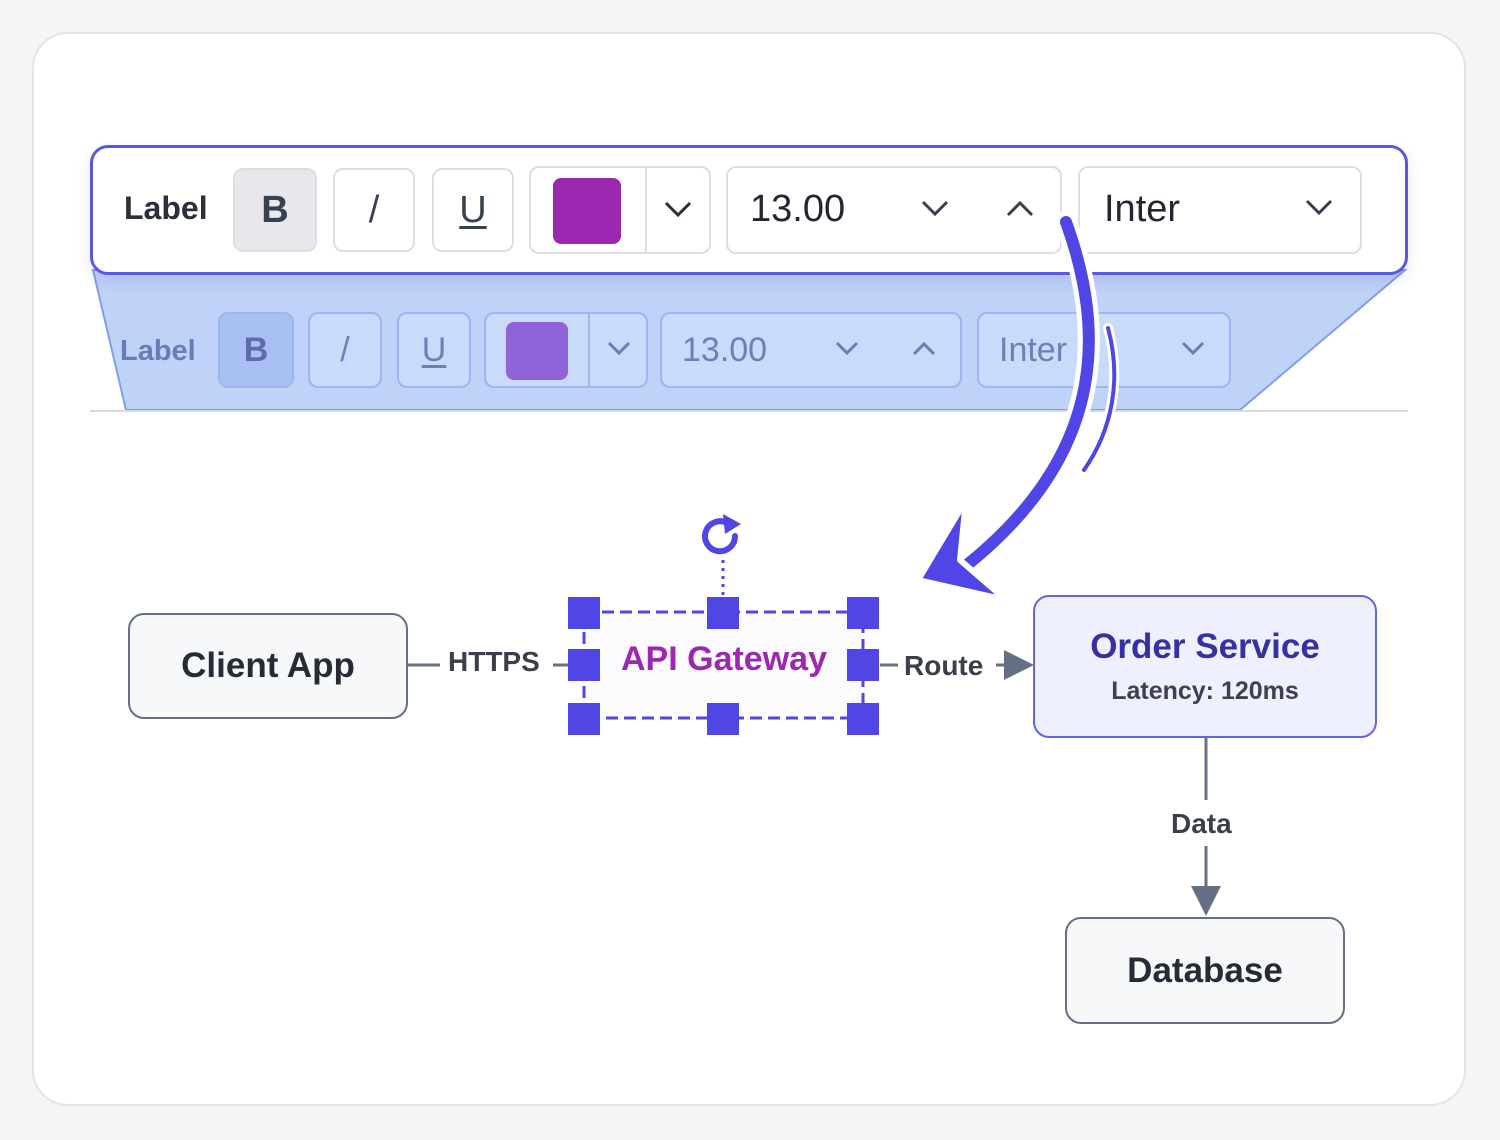 The width and height of the screenshot is (1500, 1140). Describe the element at coordinates (1017, 407) in the screenshot. I see `curved-arrow-icon` at that location.